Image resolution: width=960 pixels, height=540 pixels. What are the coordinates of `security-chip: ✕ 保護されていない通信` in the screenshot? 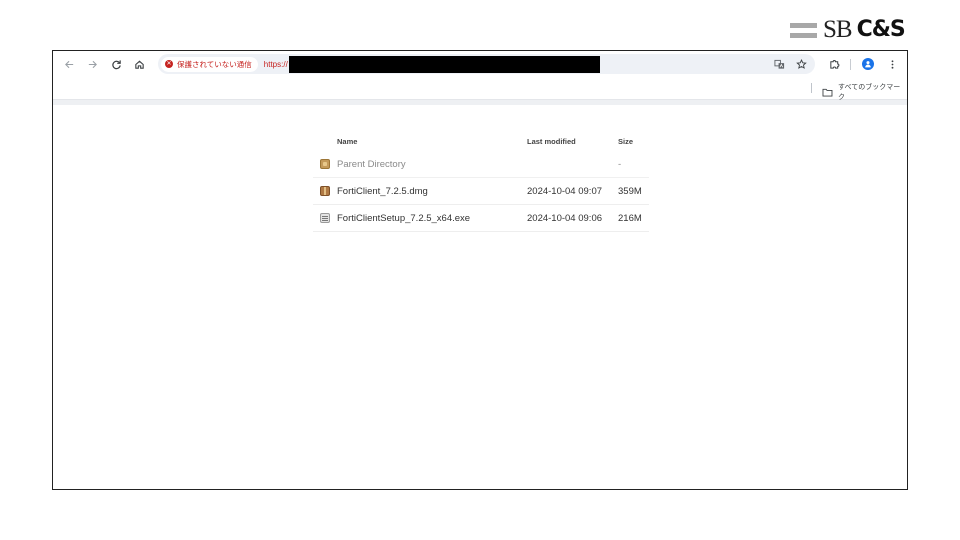 It's located at (209, 64).